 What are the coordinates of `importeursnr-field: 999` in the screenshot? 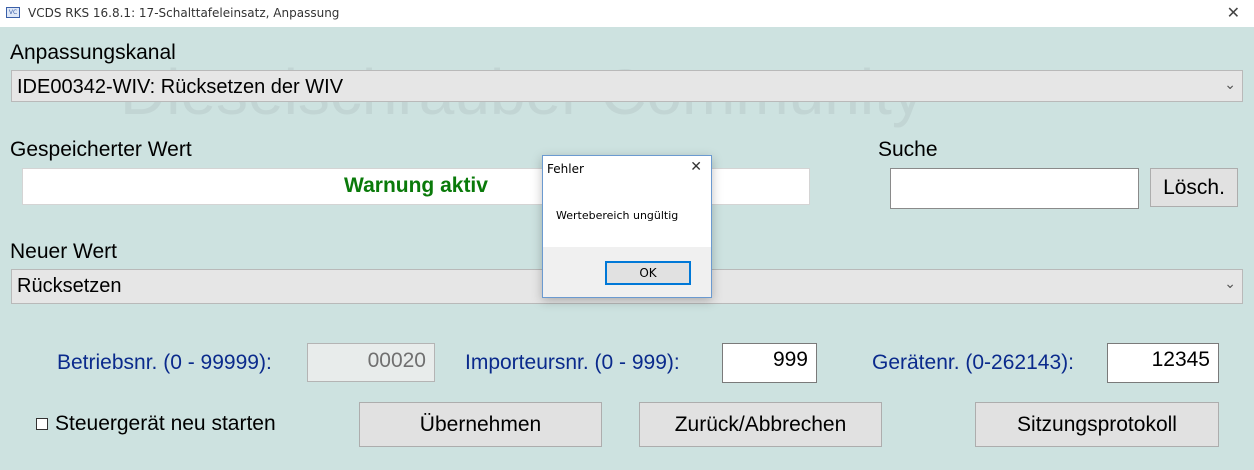 It's located at (769, 363).